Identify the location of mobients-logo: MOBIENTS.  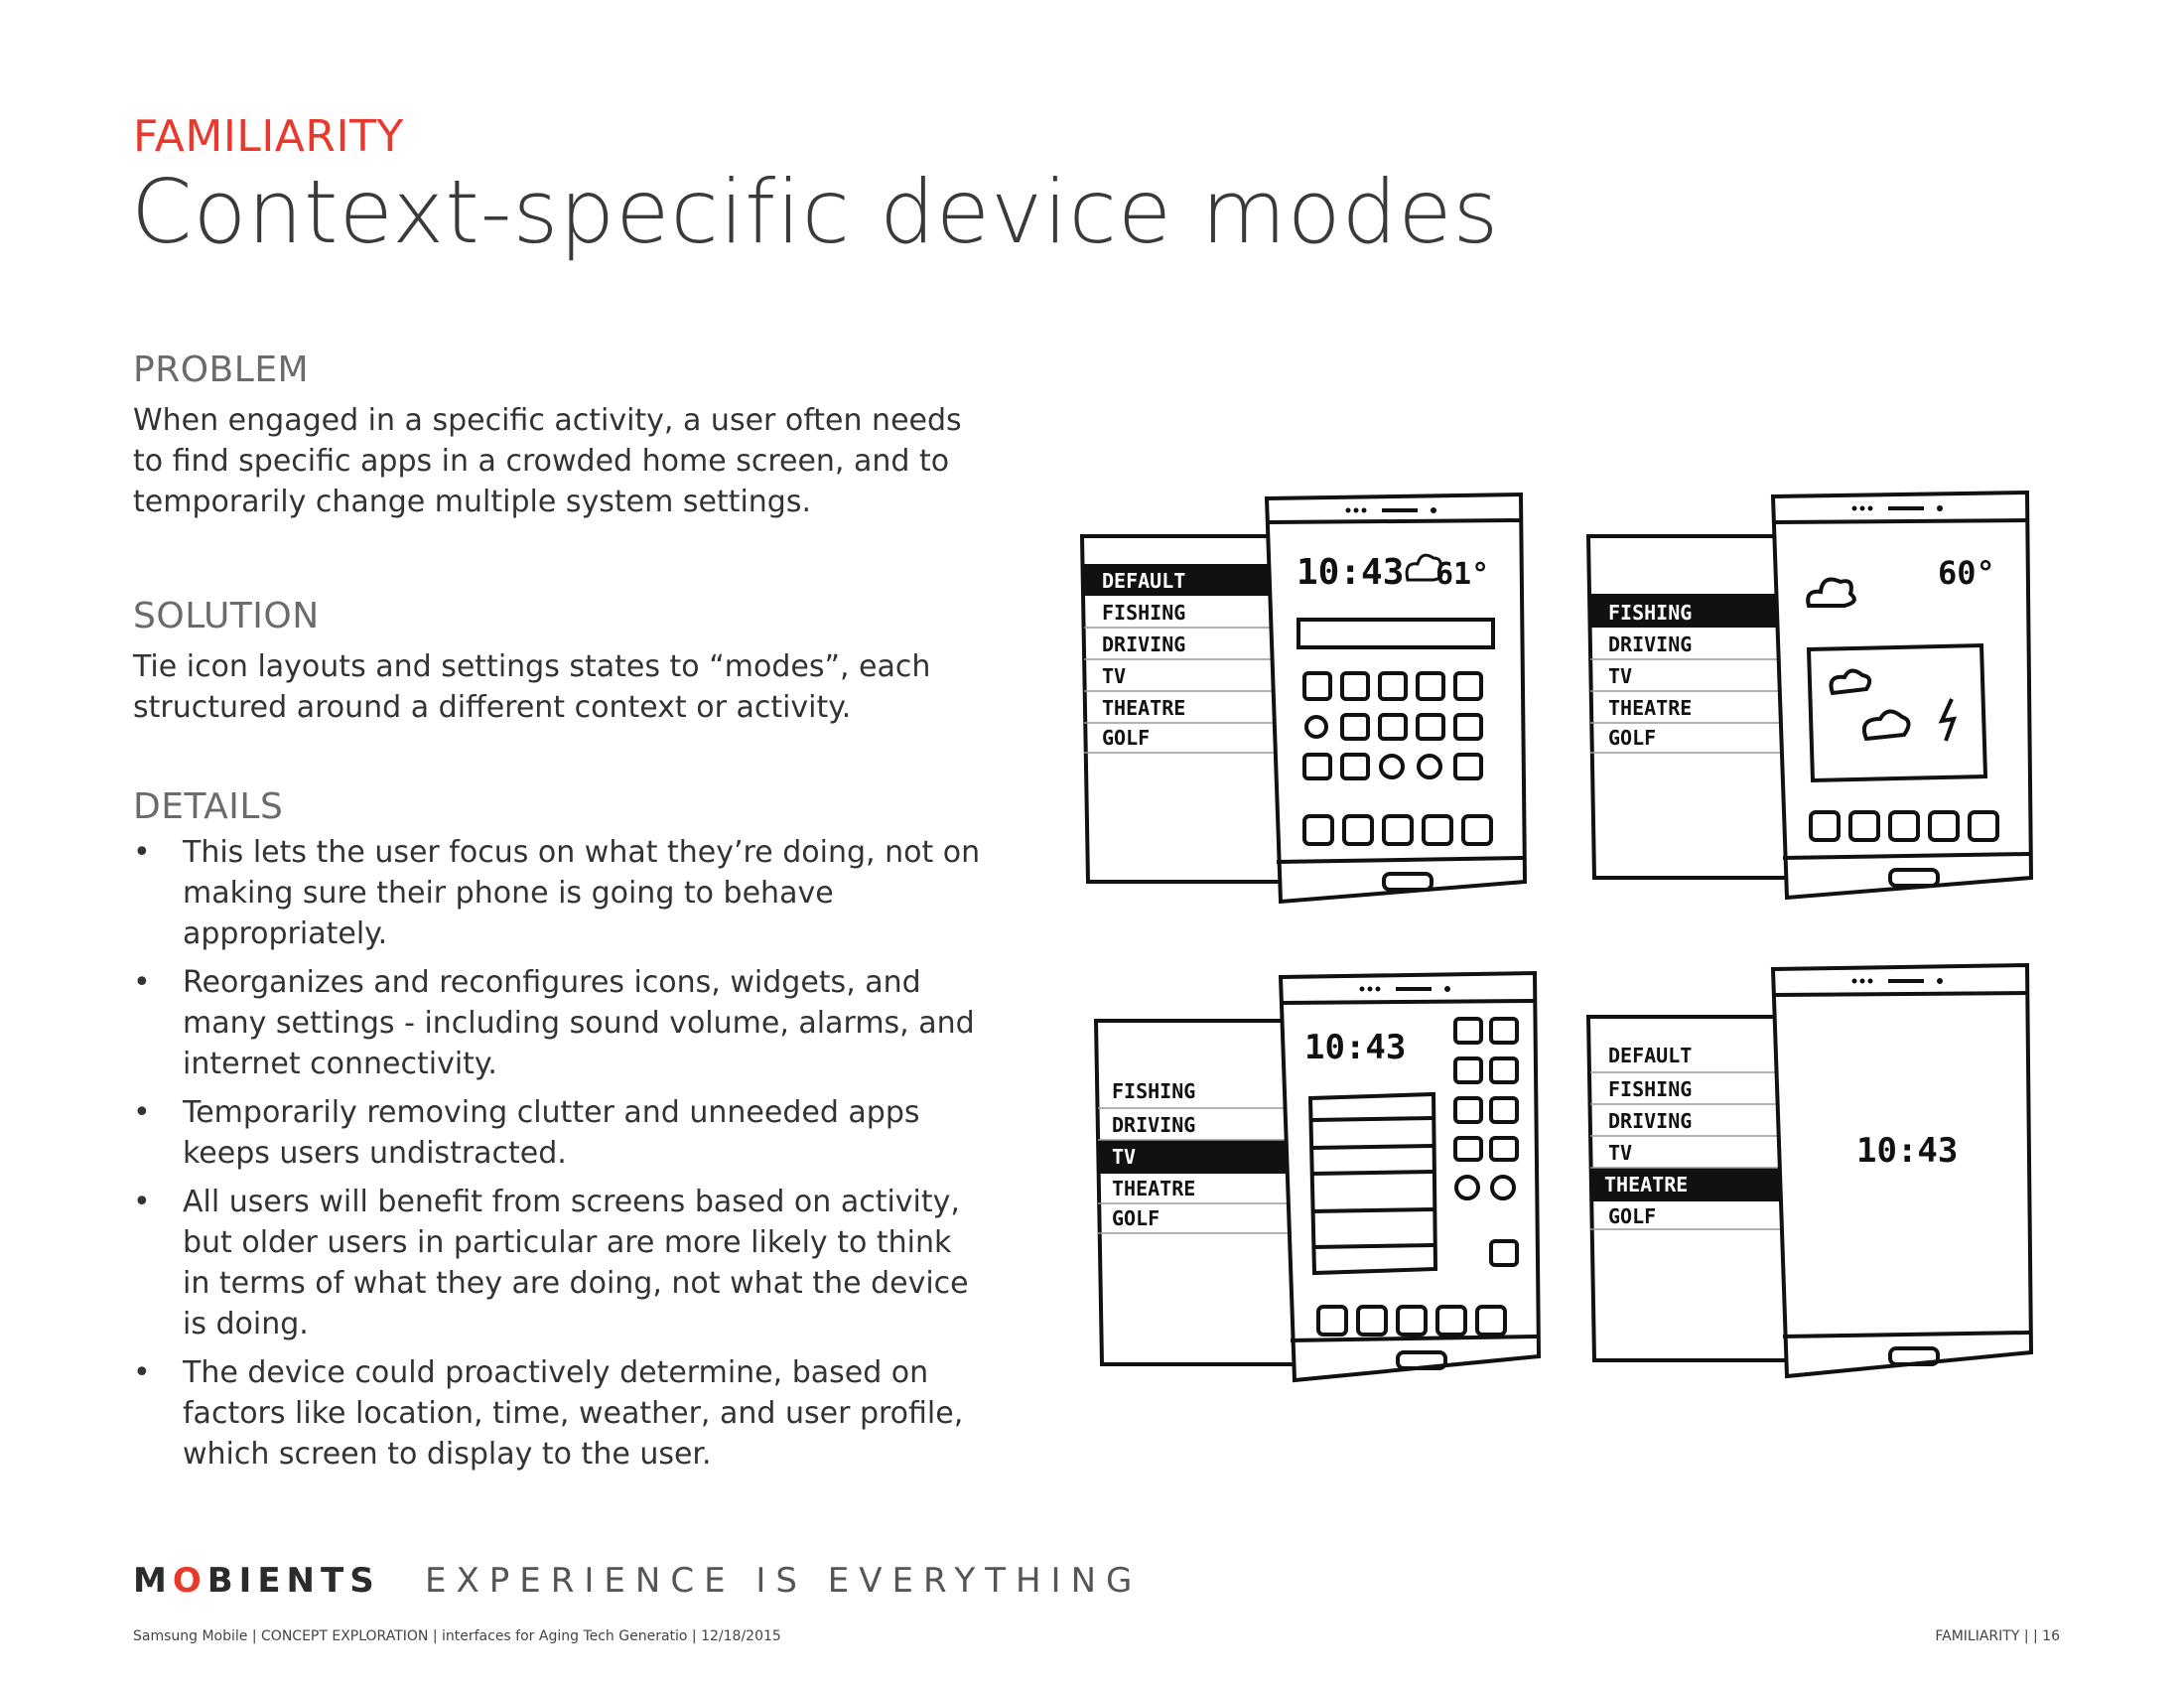
(256, 1581).